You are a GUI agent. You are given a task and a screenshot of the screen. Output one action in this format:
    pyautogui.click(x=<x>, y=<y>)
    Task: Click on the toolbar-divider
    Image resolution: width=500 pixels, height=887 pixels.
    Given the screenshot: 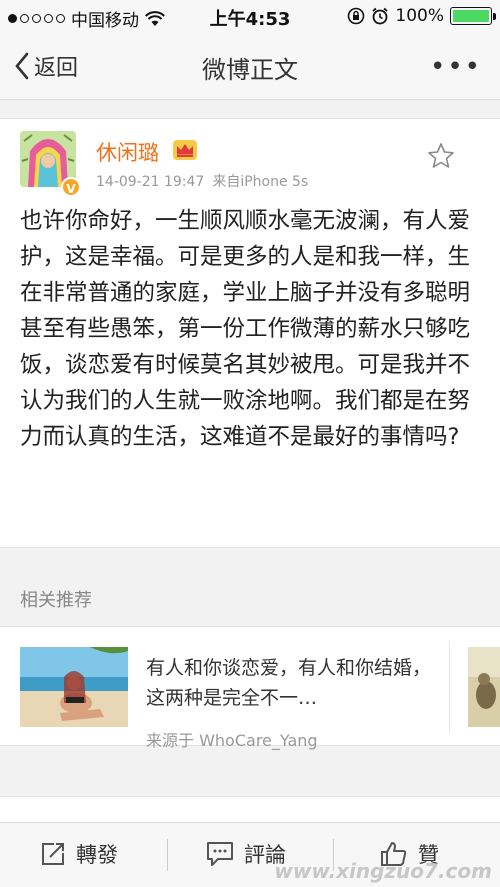 What is the action you would take?
    pyautogui.click(x=167, y=855)
    